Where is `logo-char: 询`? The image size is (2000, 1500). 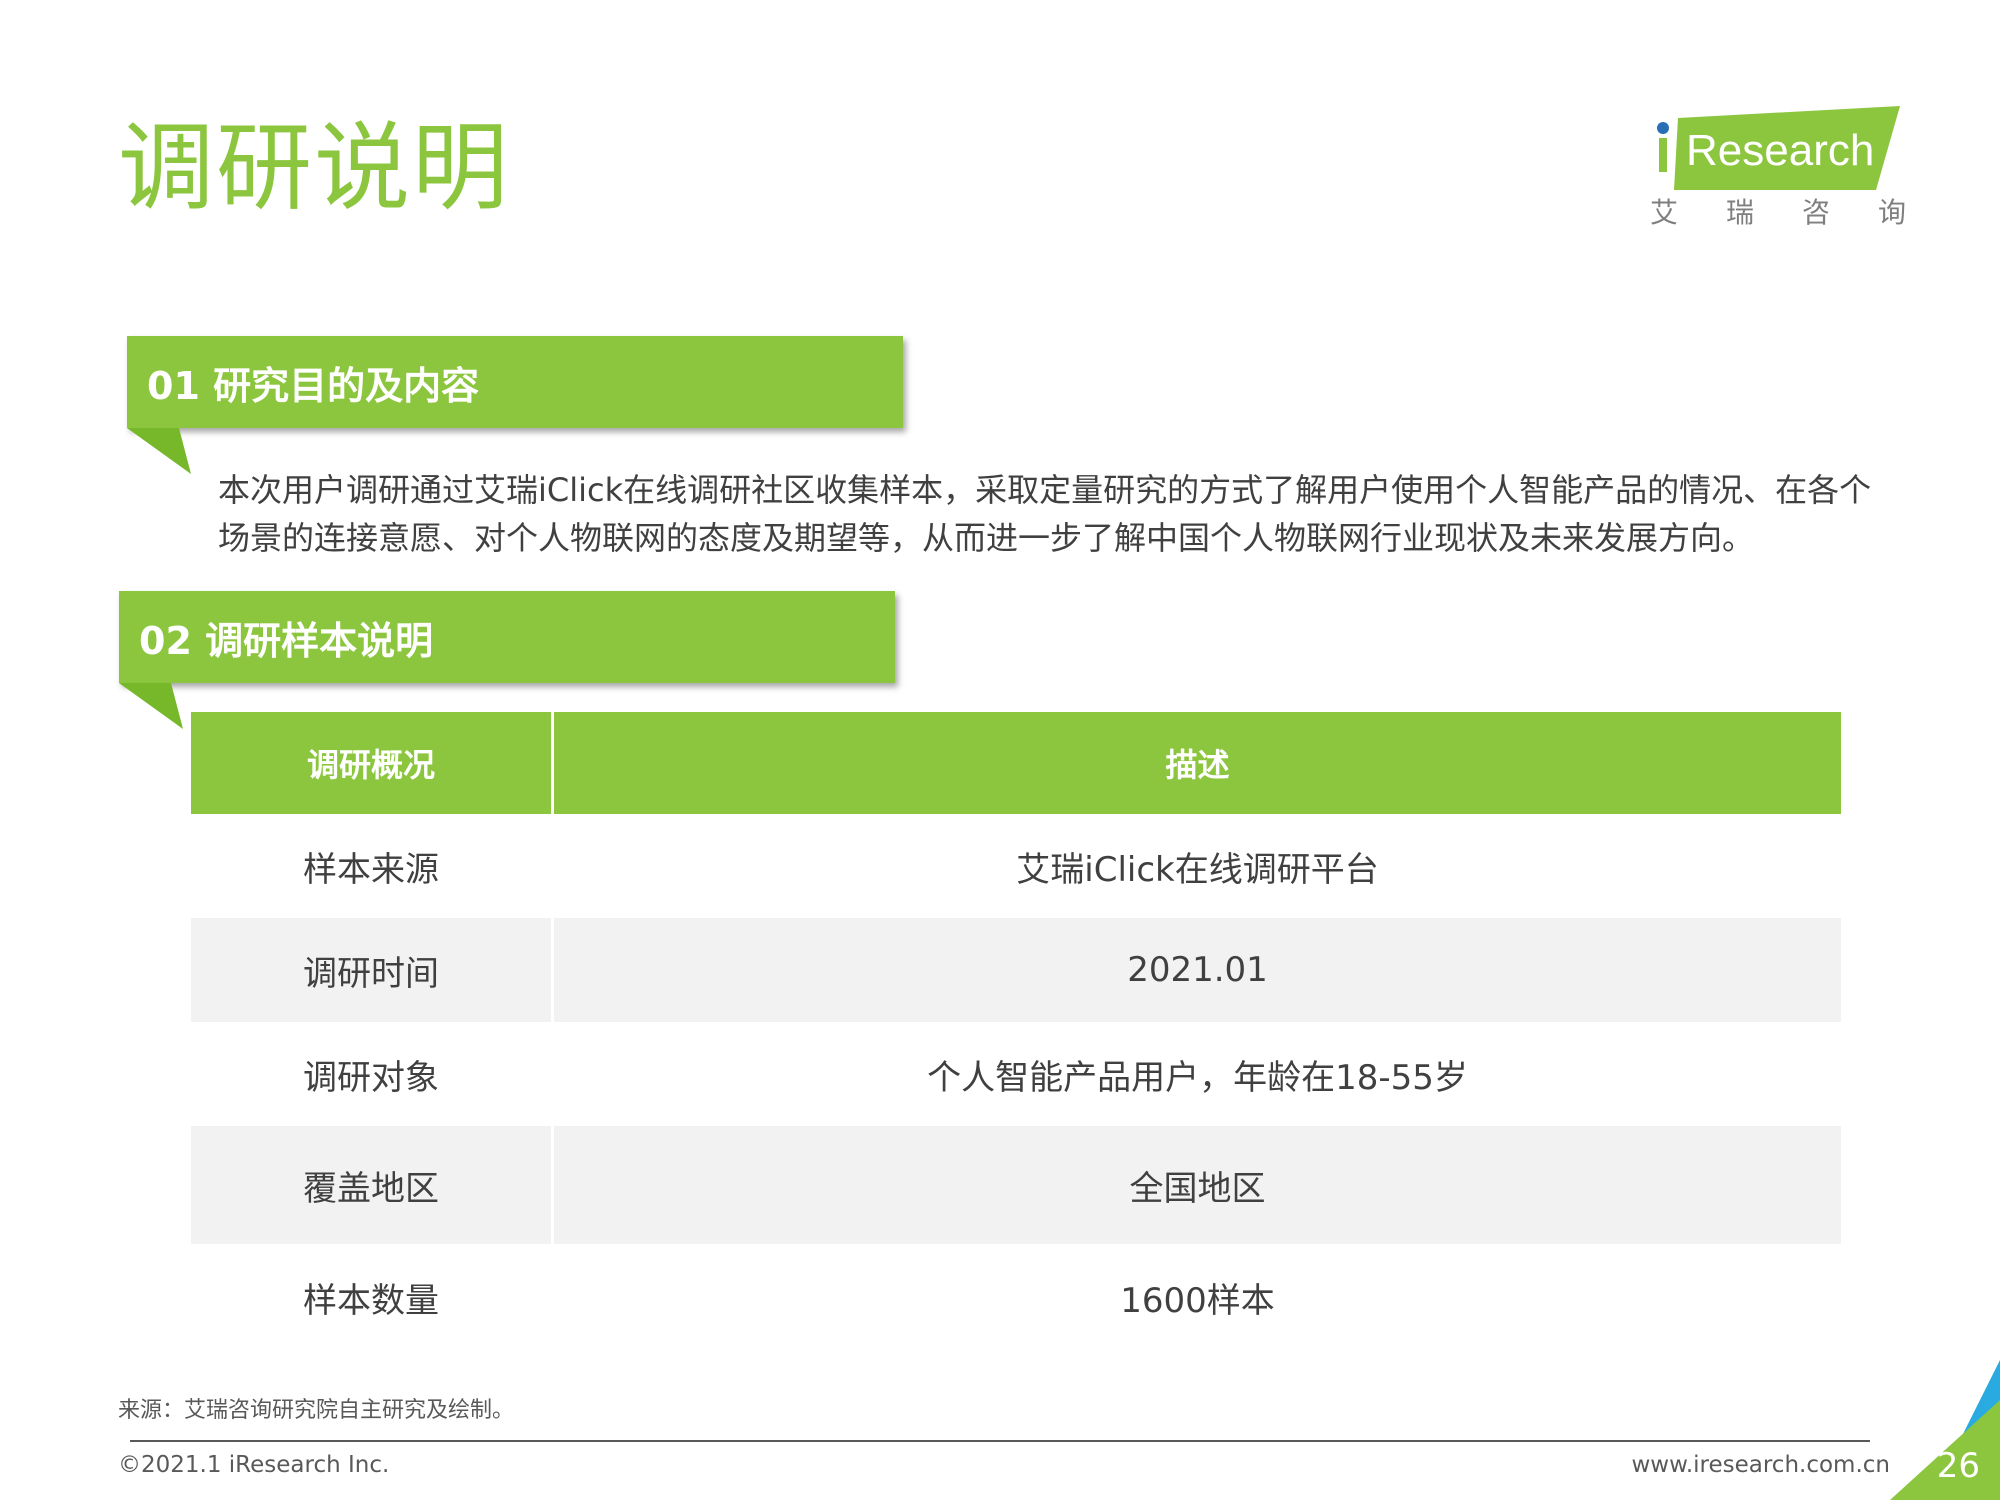
logo-char: 询 is located at coordinates (1891, 212).